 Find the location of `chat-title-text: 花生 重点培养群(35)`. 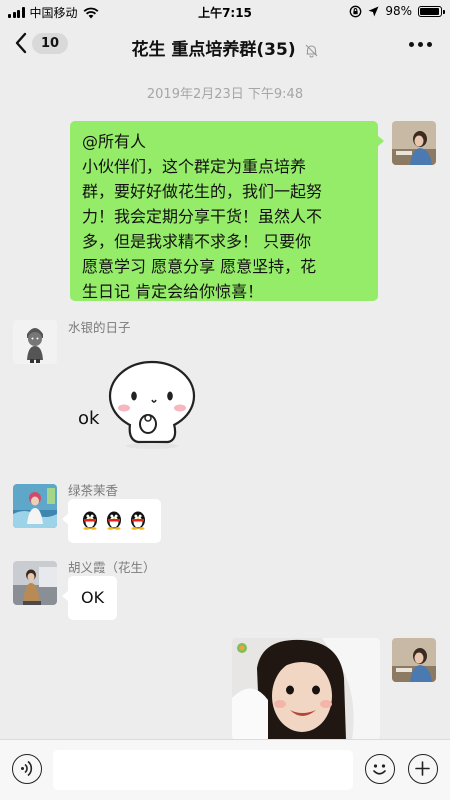

chat-title-text: 花生 重点培养群(35) is located at coordinates (213, 50).